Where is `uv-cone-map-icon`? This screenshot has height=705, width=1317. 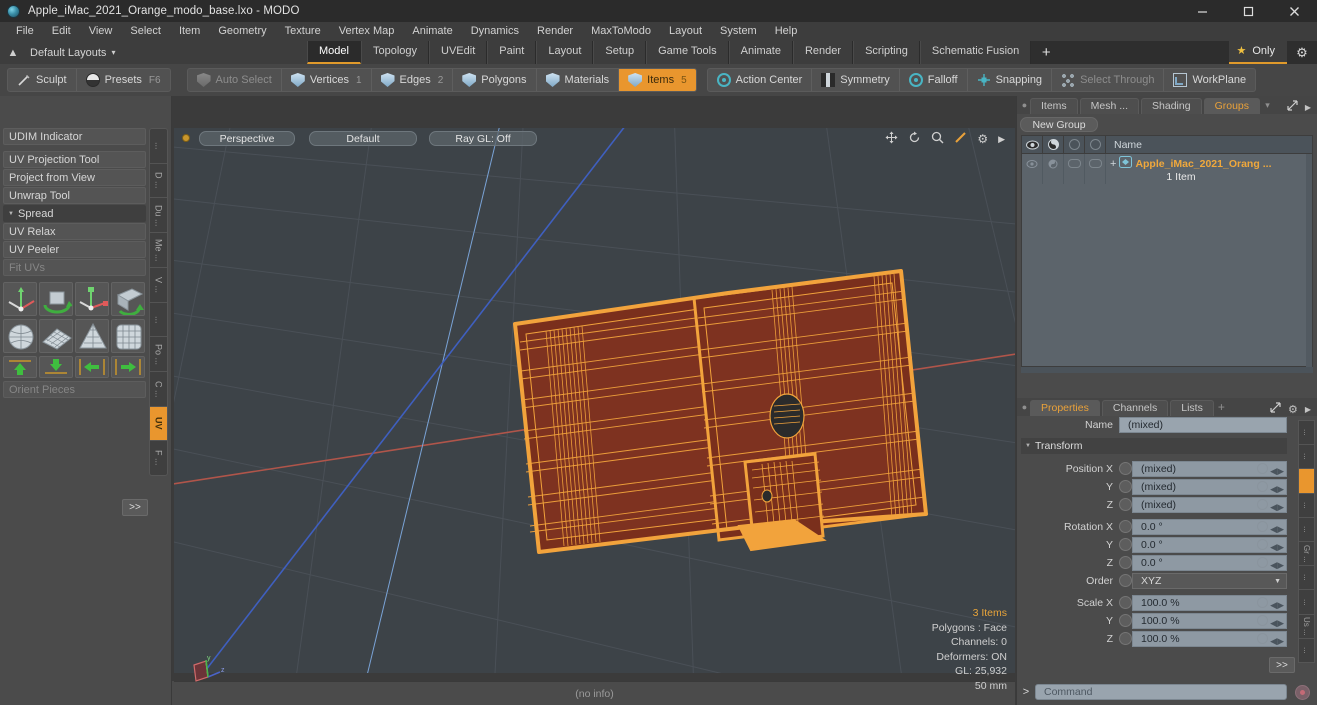 uv-cone-map-icon is located at coordinates (92, 336).